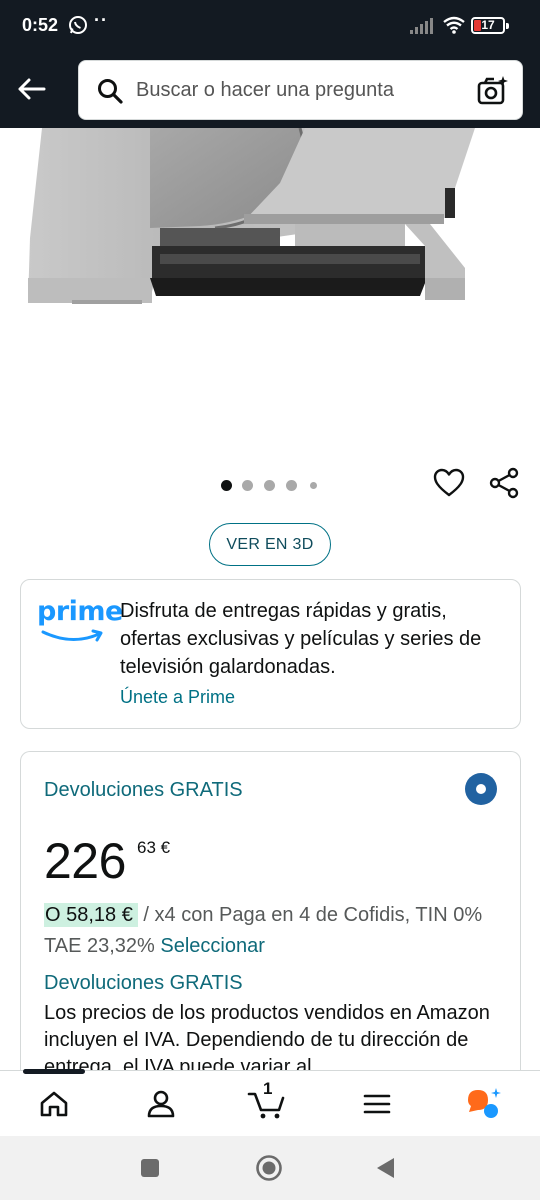  I want to click on home-system-button, so click(269, 1170).